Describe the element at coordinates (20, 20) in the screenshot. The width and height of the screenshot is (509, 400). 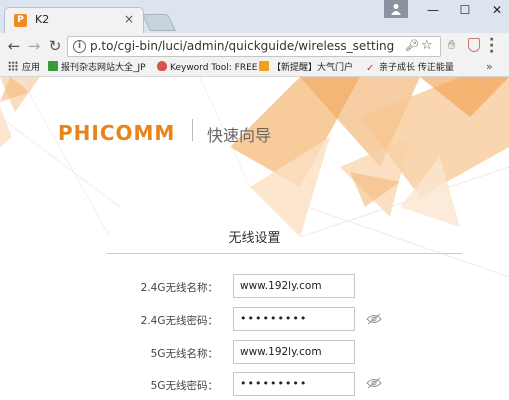
I see `phicomm-favicon-icon: P` at that location.